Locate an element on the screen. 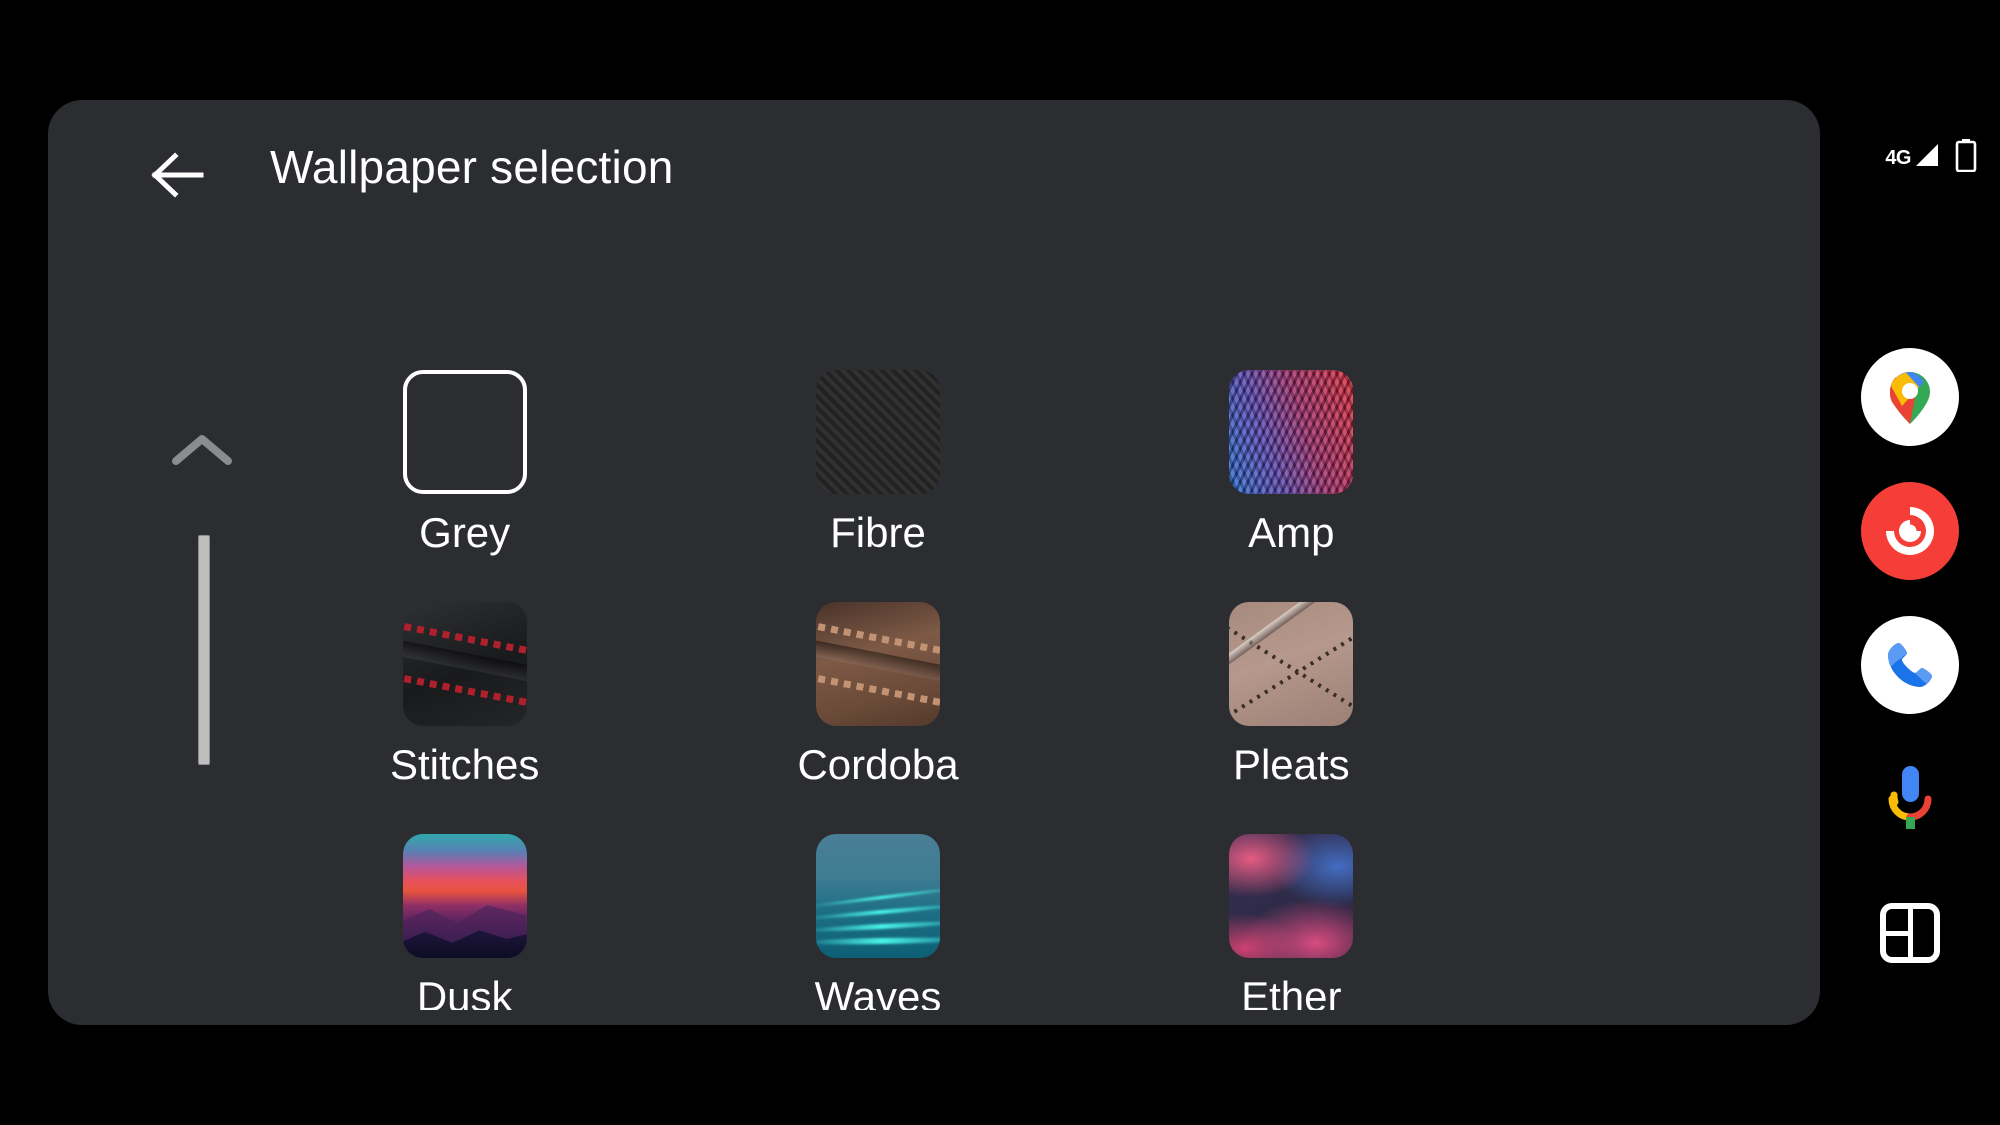 The width and height of the screenshot is (2000, 1125). wallpaper-tile: Stitches is located at coordinates (464, 718).